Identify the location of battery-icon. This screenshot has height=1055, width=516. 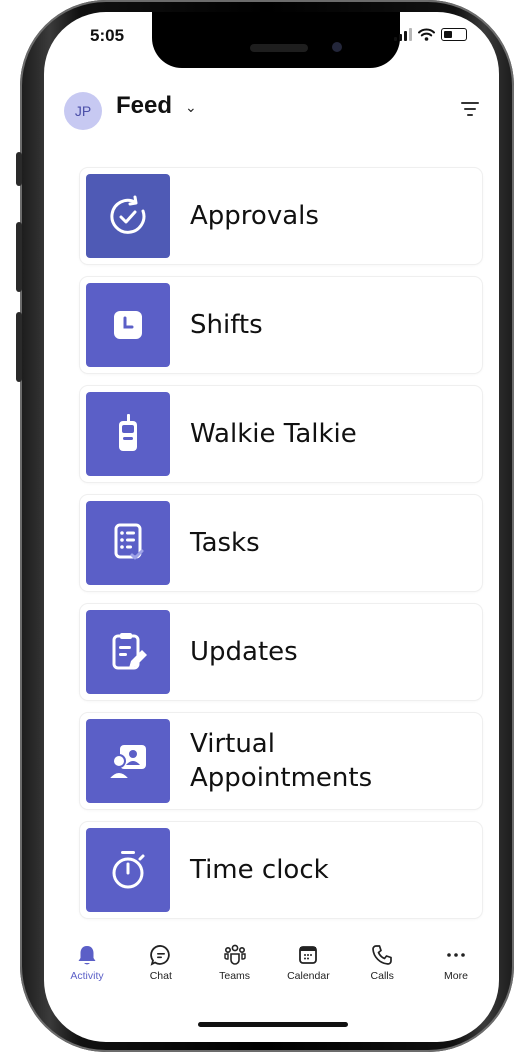
(454, 34).